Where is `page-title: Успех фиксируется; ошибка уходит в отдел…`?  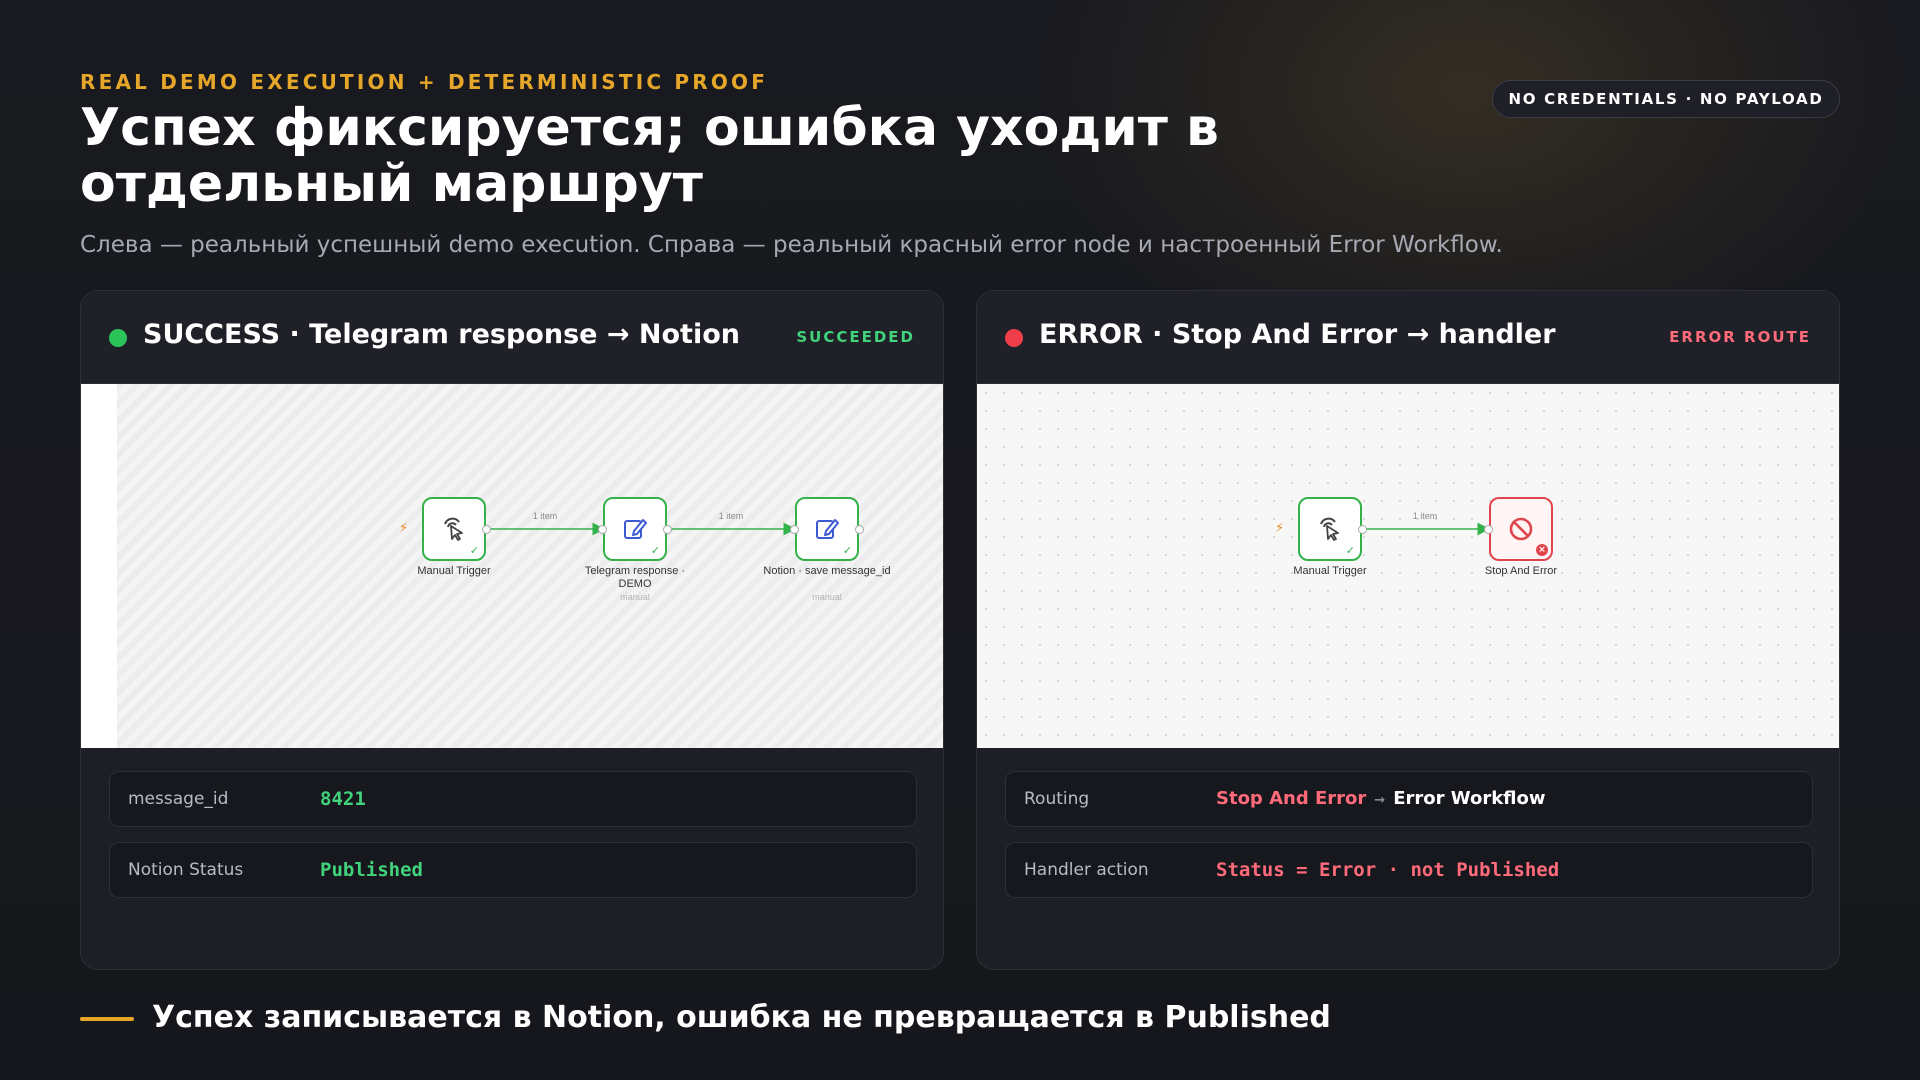 page-title: Успех фиксируется; ошибка уходит в отдел… is located at coordinates (649, 156).